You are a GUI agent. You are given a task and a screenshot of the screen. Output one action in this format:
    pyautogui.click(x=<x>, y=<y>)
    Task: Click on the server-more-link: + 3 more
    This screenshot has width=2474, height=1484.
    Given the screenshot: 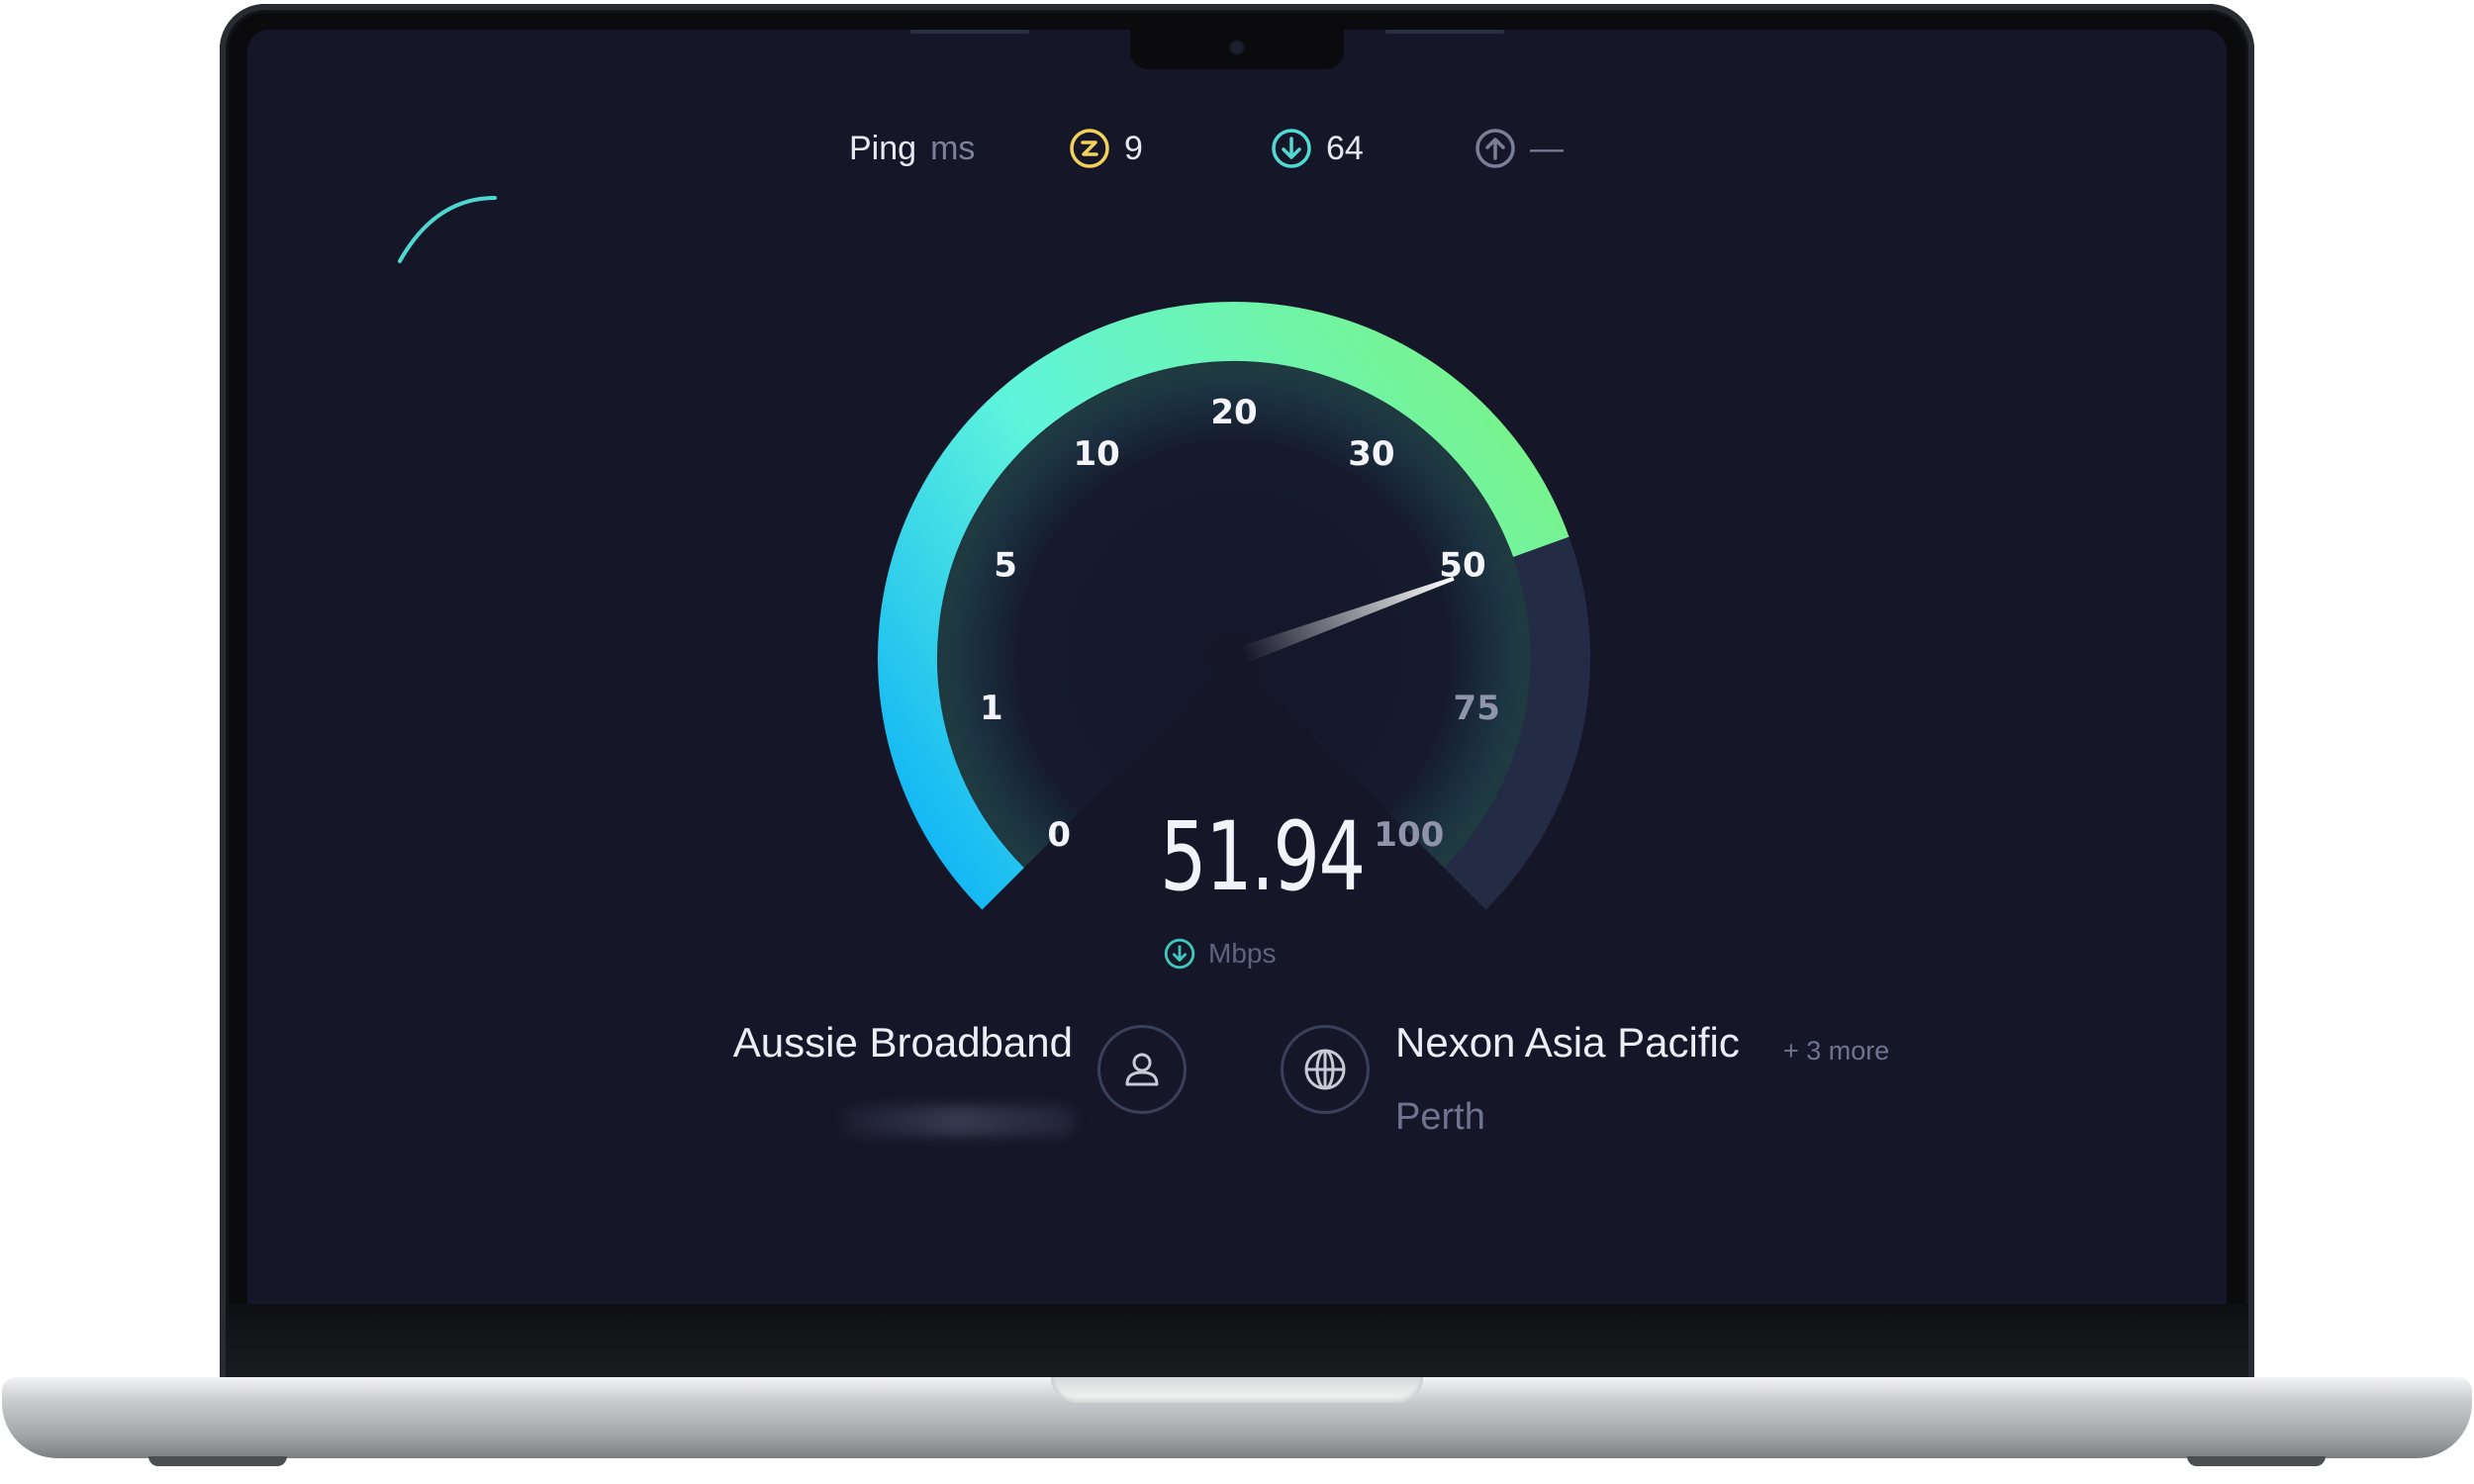 What is the action you would take?
    pyautogui.click(x=1836, y=1051)
    